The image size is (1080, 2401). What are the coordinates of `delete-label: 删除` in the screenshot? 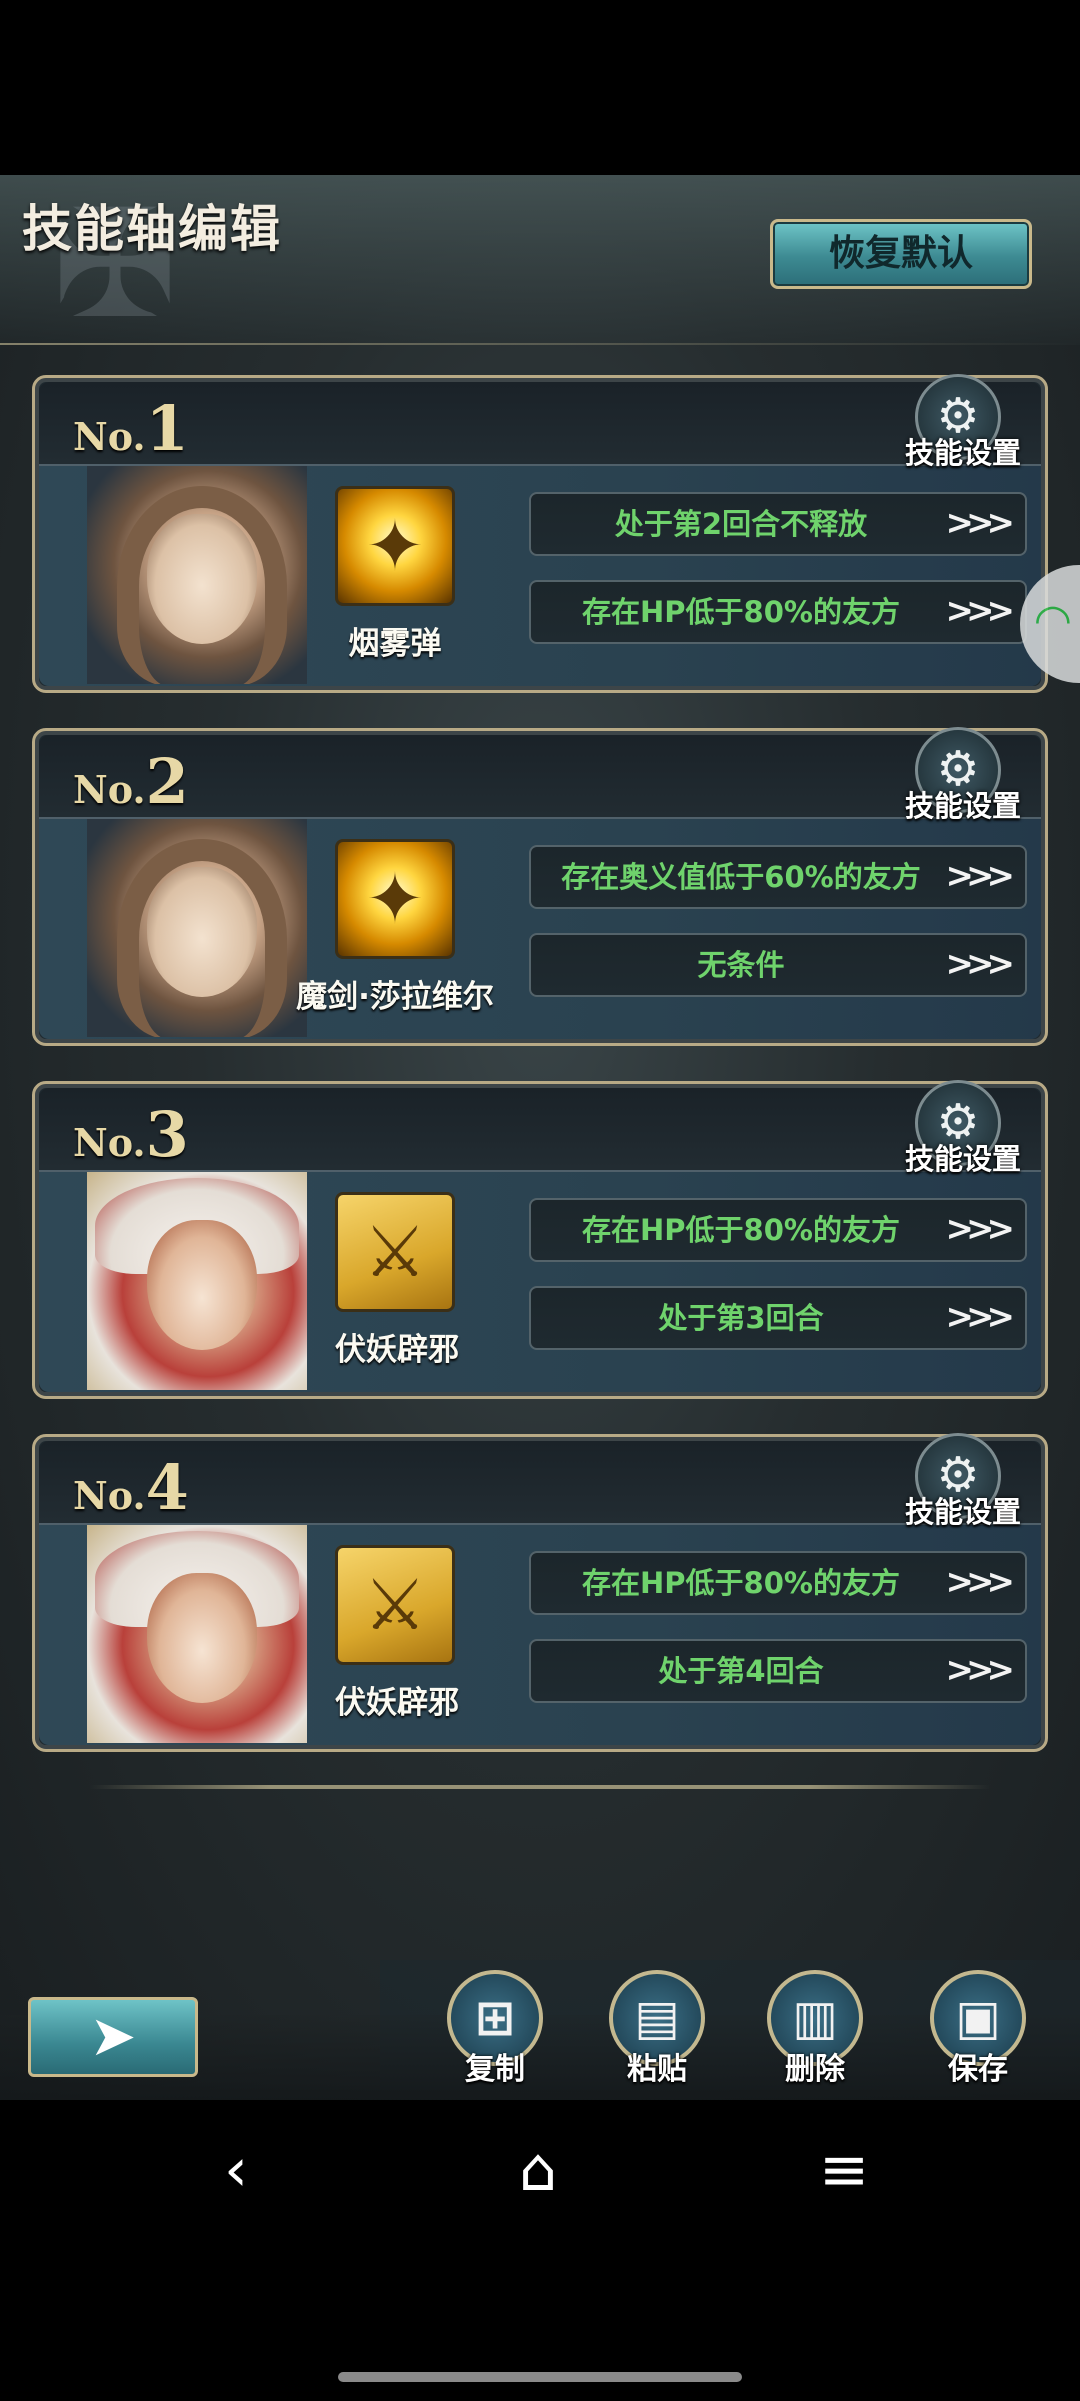 It's located at (815, 2069).